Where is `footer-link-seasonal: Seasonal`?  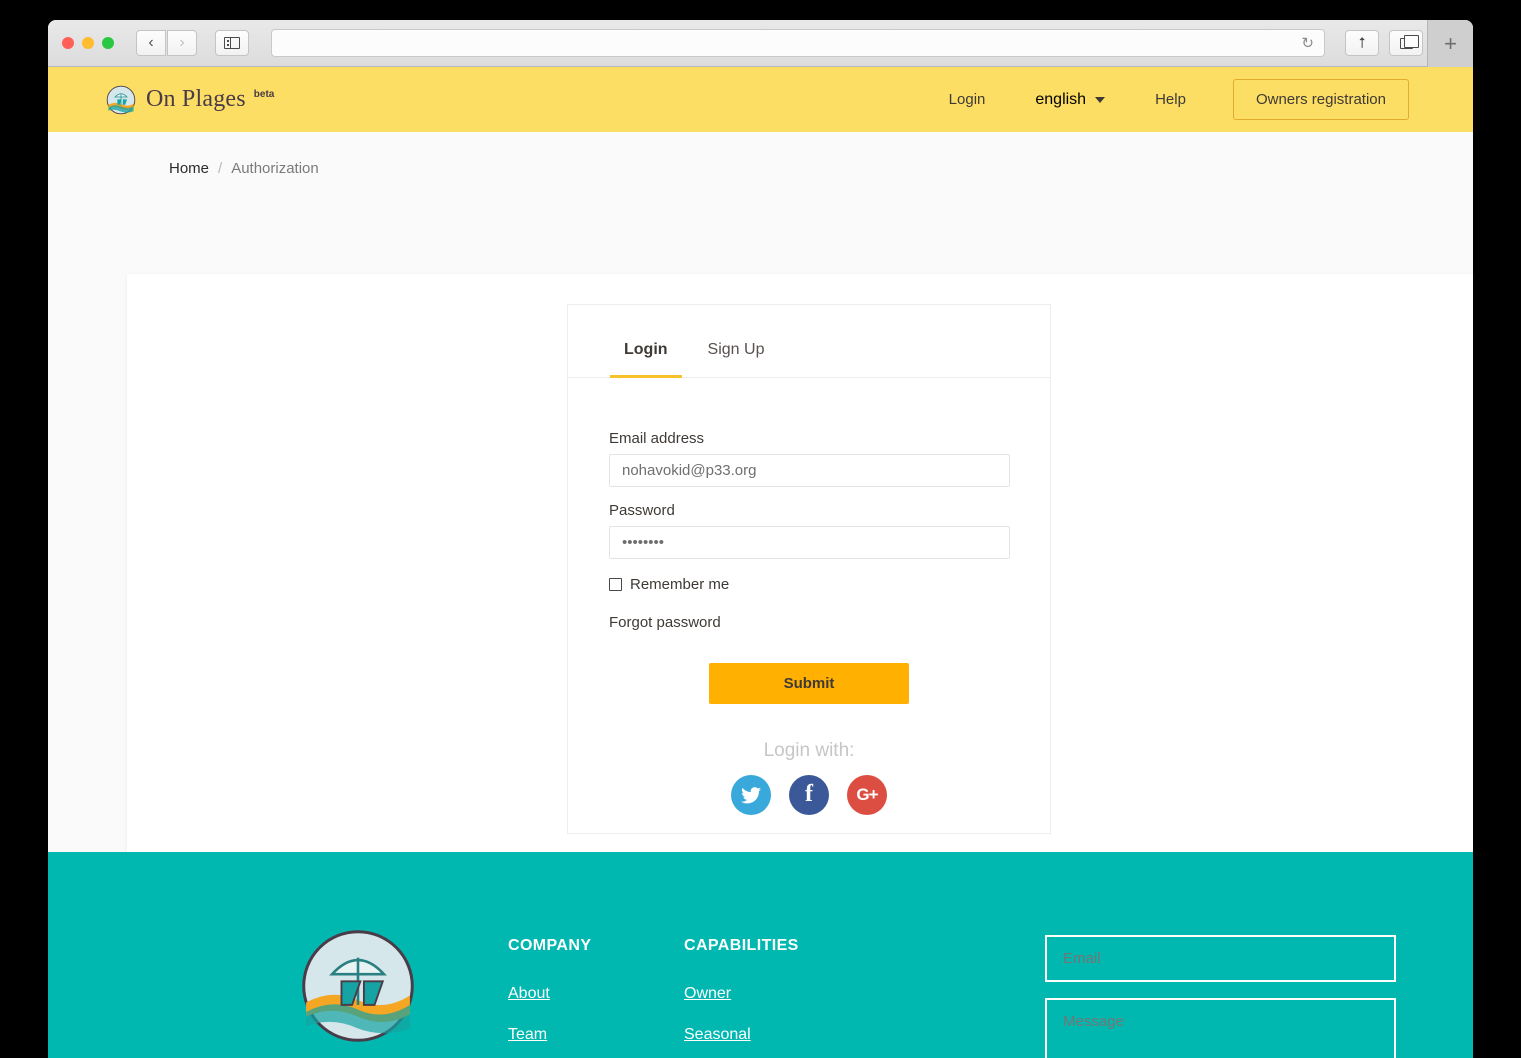 footer-link-seasonal: Seasonal is located at coordinates (772, 1035).